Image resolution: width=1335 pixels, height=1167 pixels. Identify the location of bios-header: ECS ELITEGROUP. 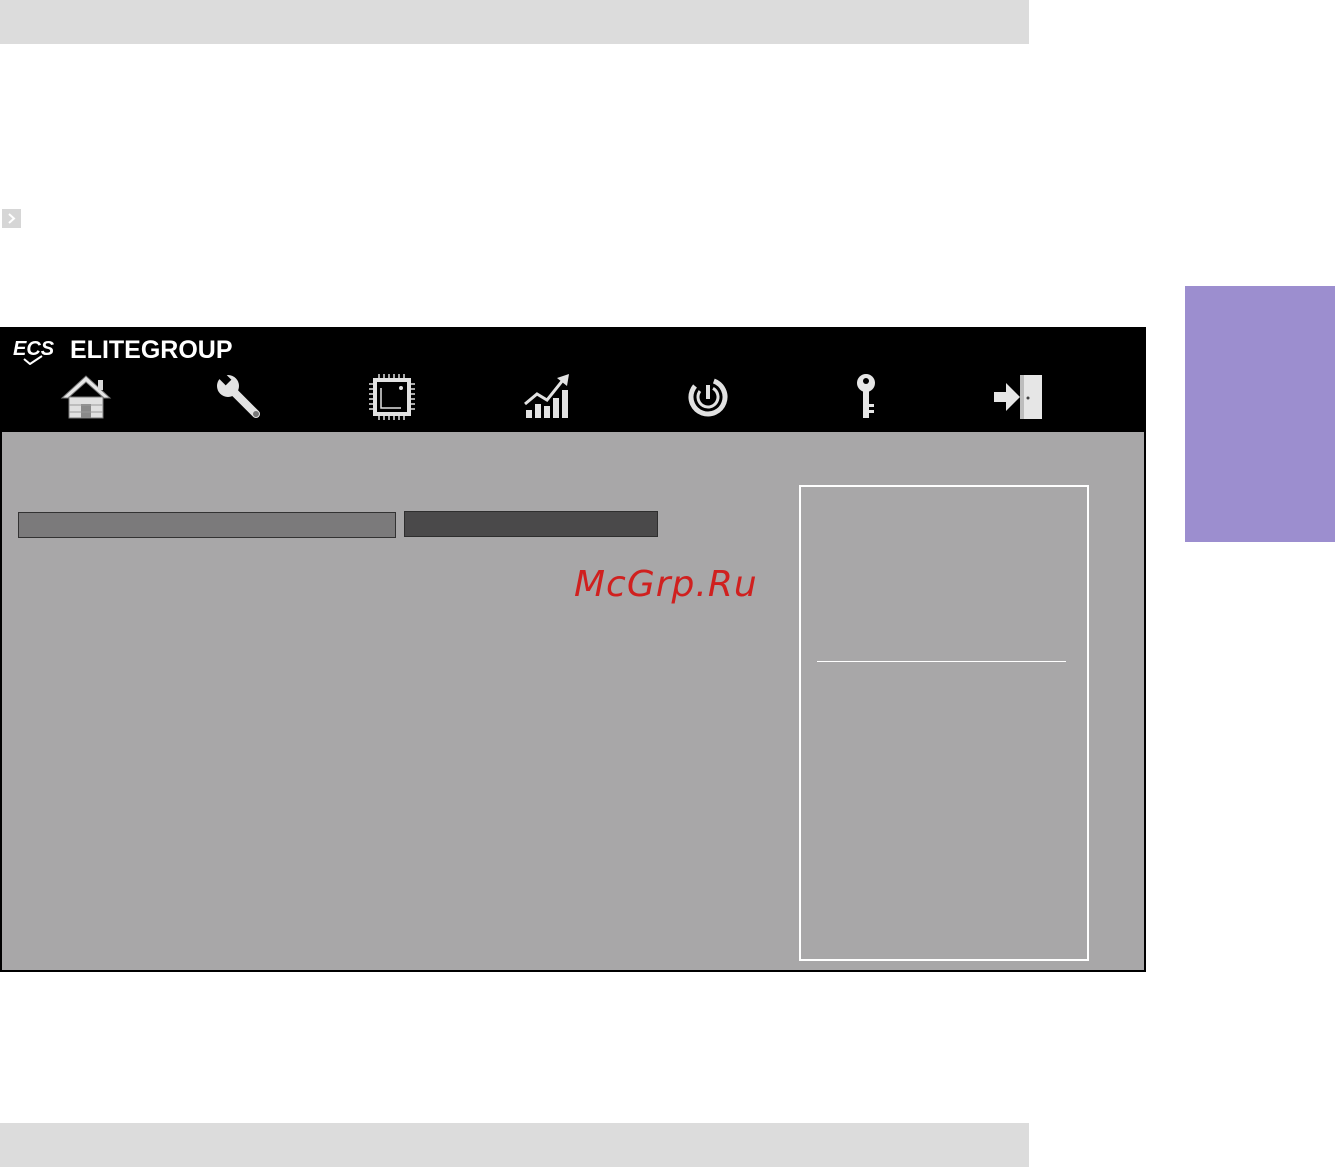
(573, 379).